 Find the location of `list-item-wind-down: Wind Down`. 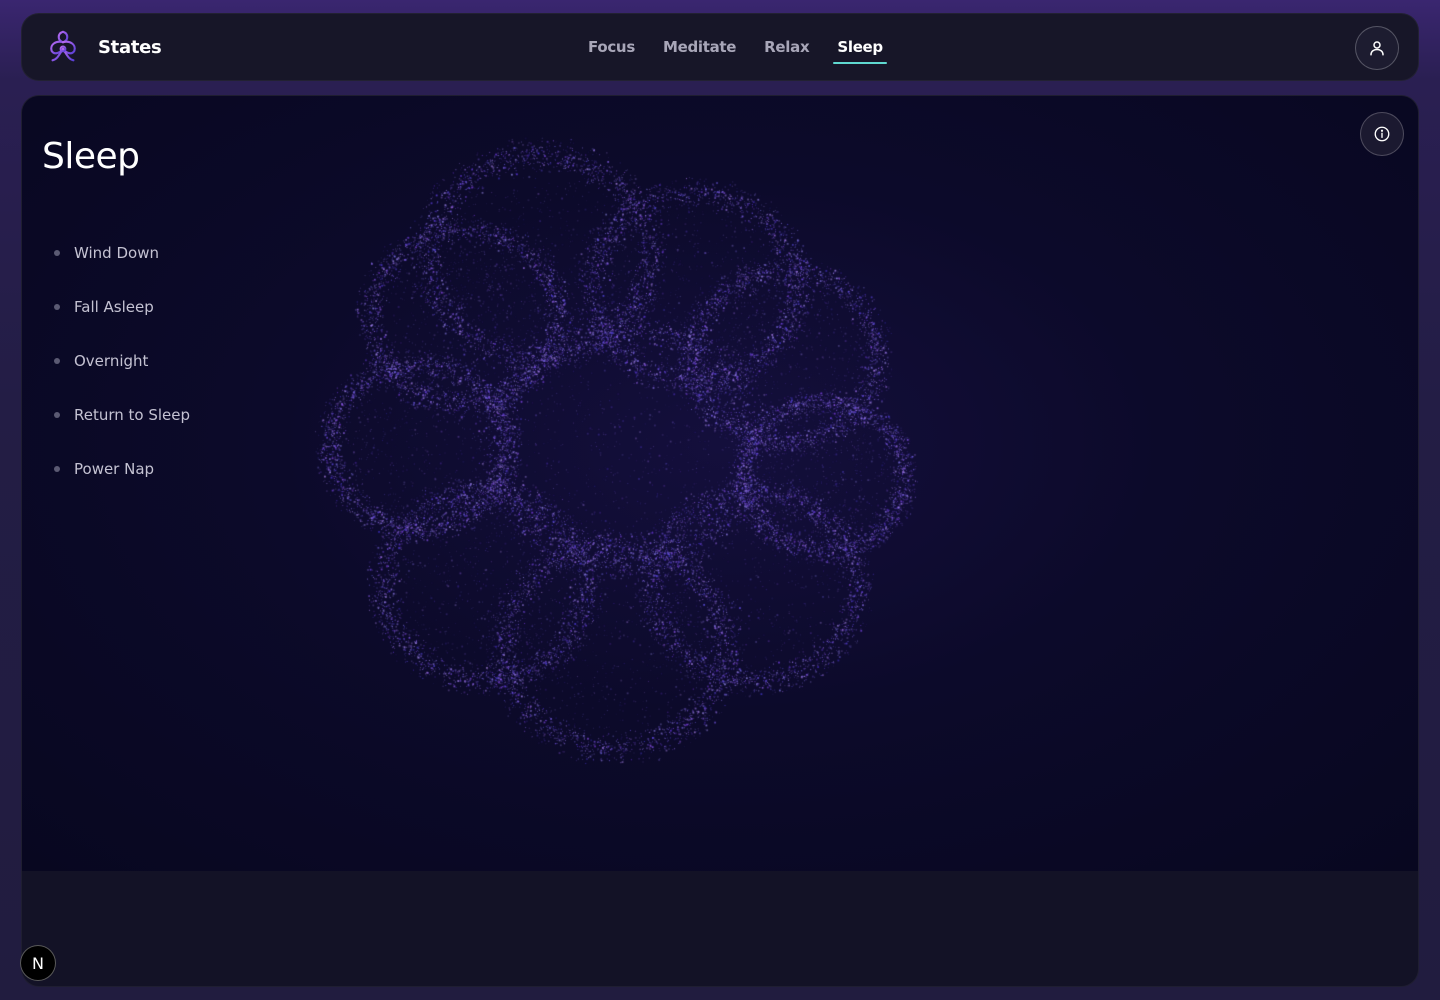

list-item-wind-down: Wind Down is located at coordinates (122, 253).